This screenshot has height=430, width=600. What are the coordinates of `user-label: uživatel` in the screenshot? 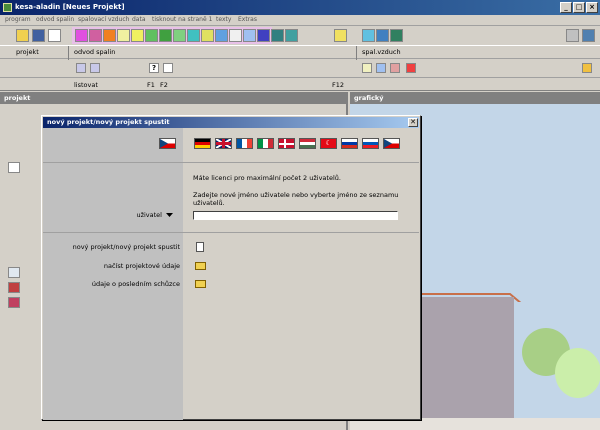 It's located at (149, 215).